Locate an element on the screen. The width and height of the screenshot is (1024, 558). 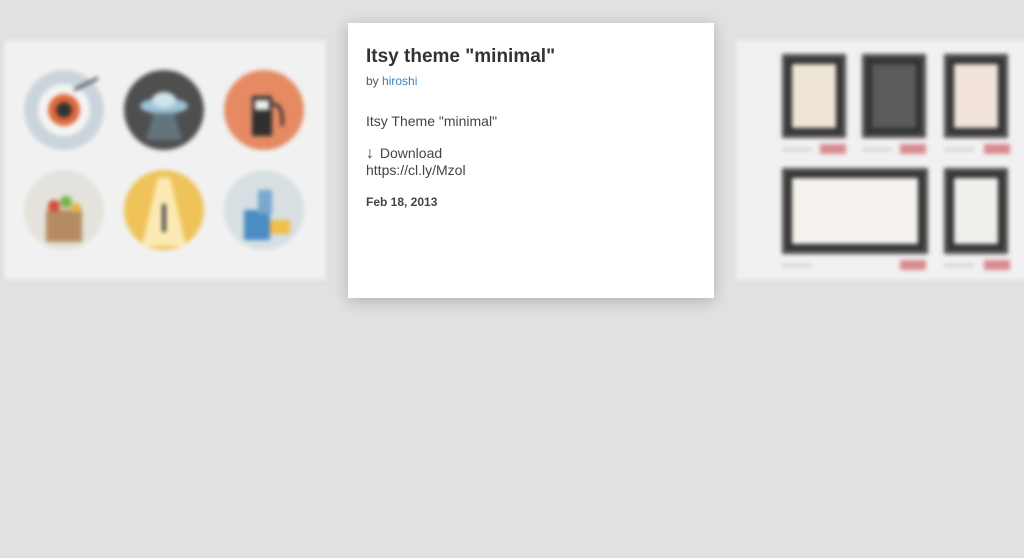
post-body: Itsy Theme "minimal" is located at coordinates (432, 121).